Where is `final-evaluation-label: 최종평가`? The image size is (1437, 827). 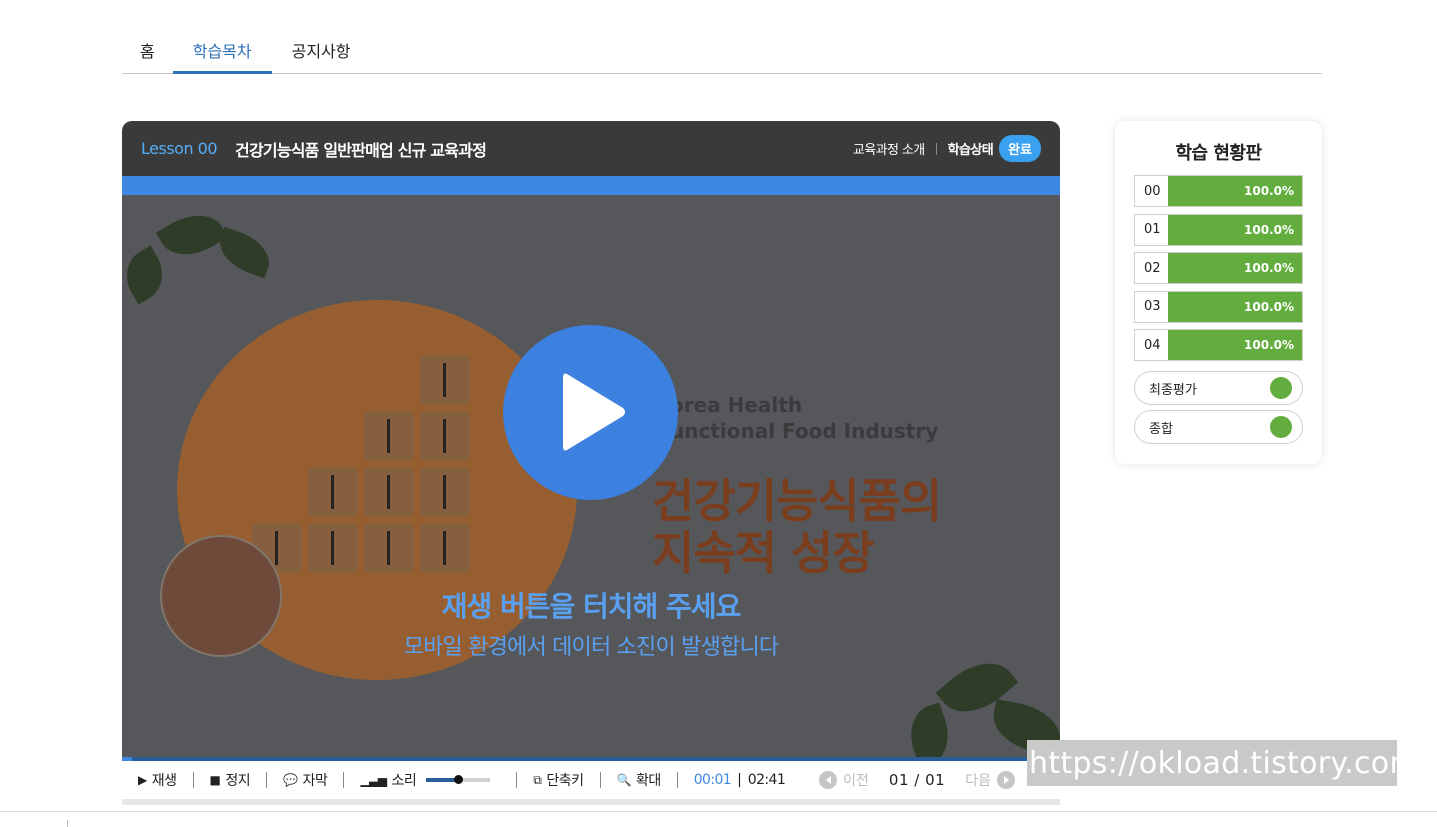 final-evaluation-label: 최종평가 is located at coordinates (1173, 390).